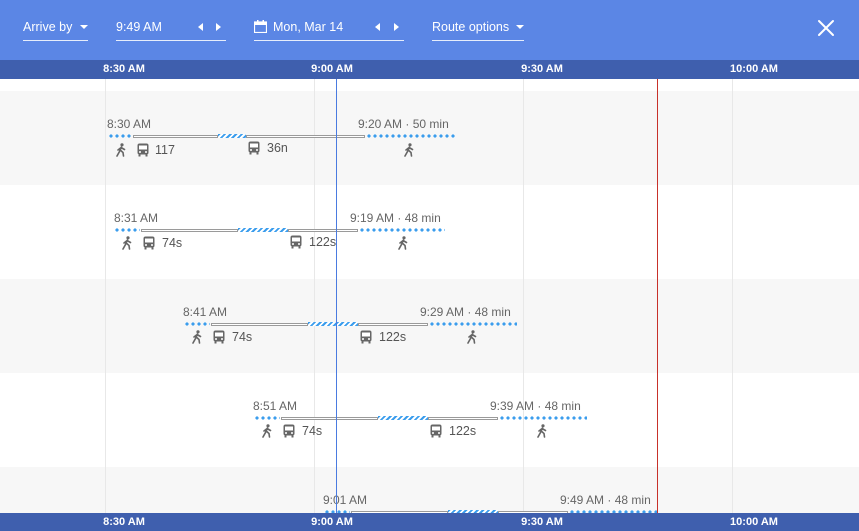 This screenshot has width=859, height=531. Describe the element at coordinates (372, 218) in the screenshot. I see `arrival-time: 9:19 AM` at that location.